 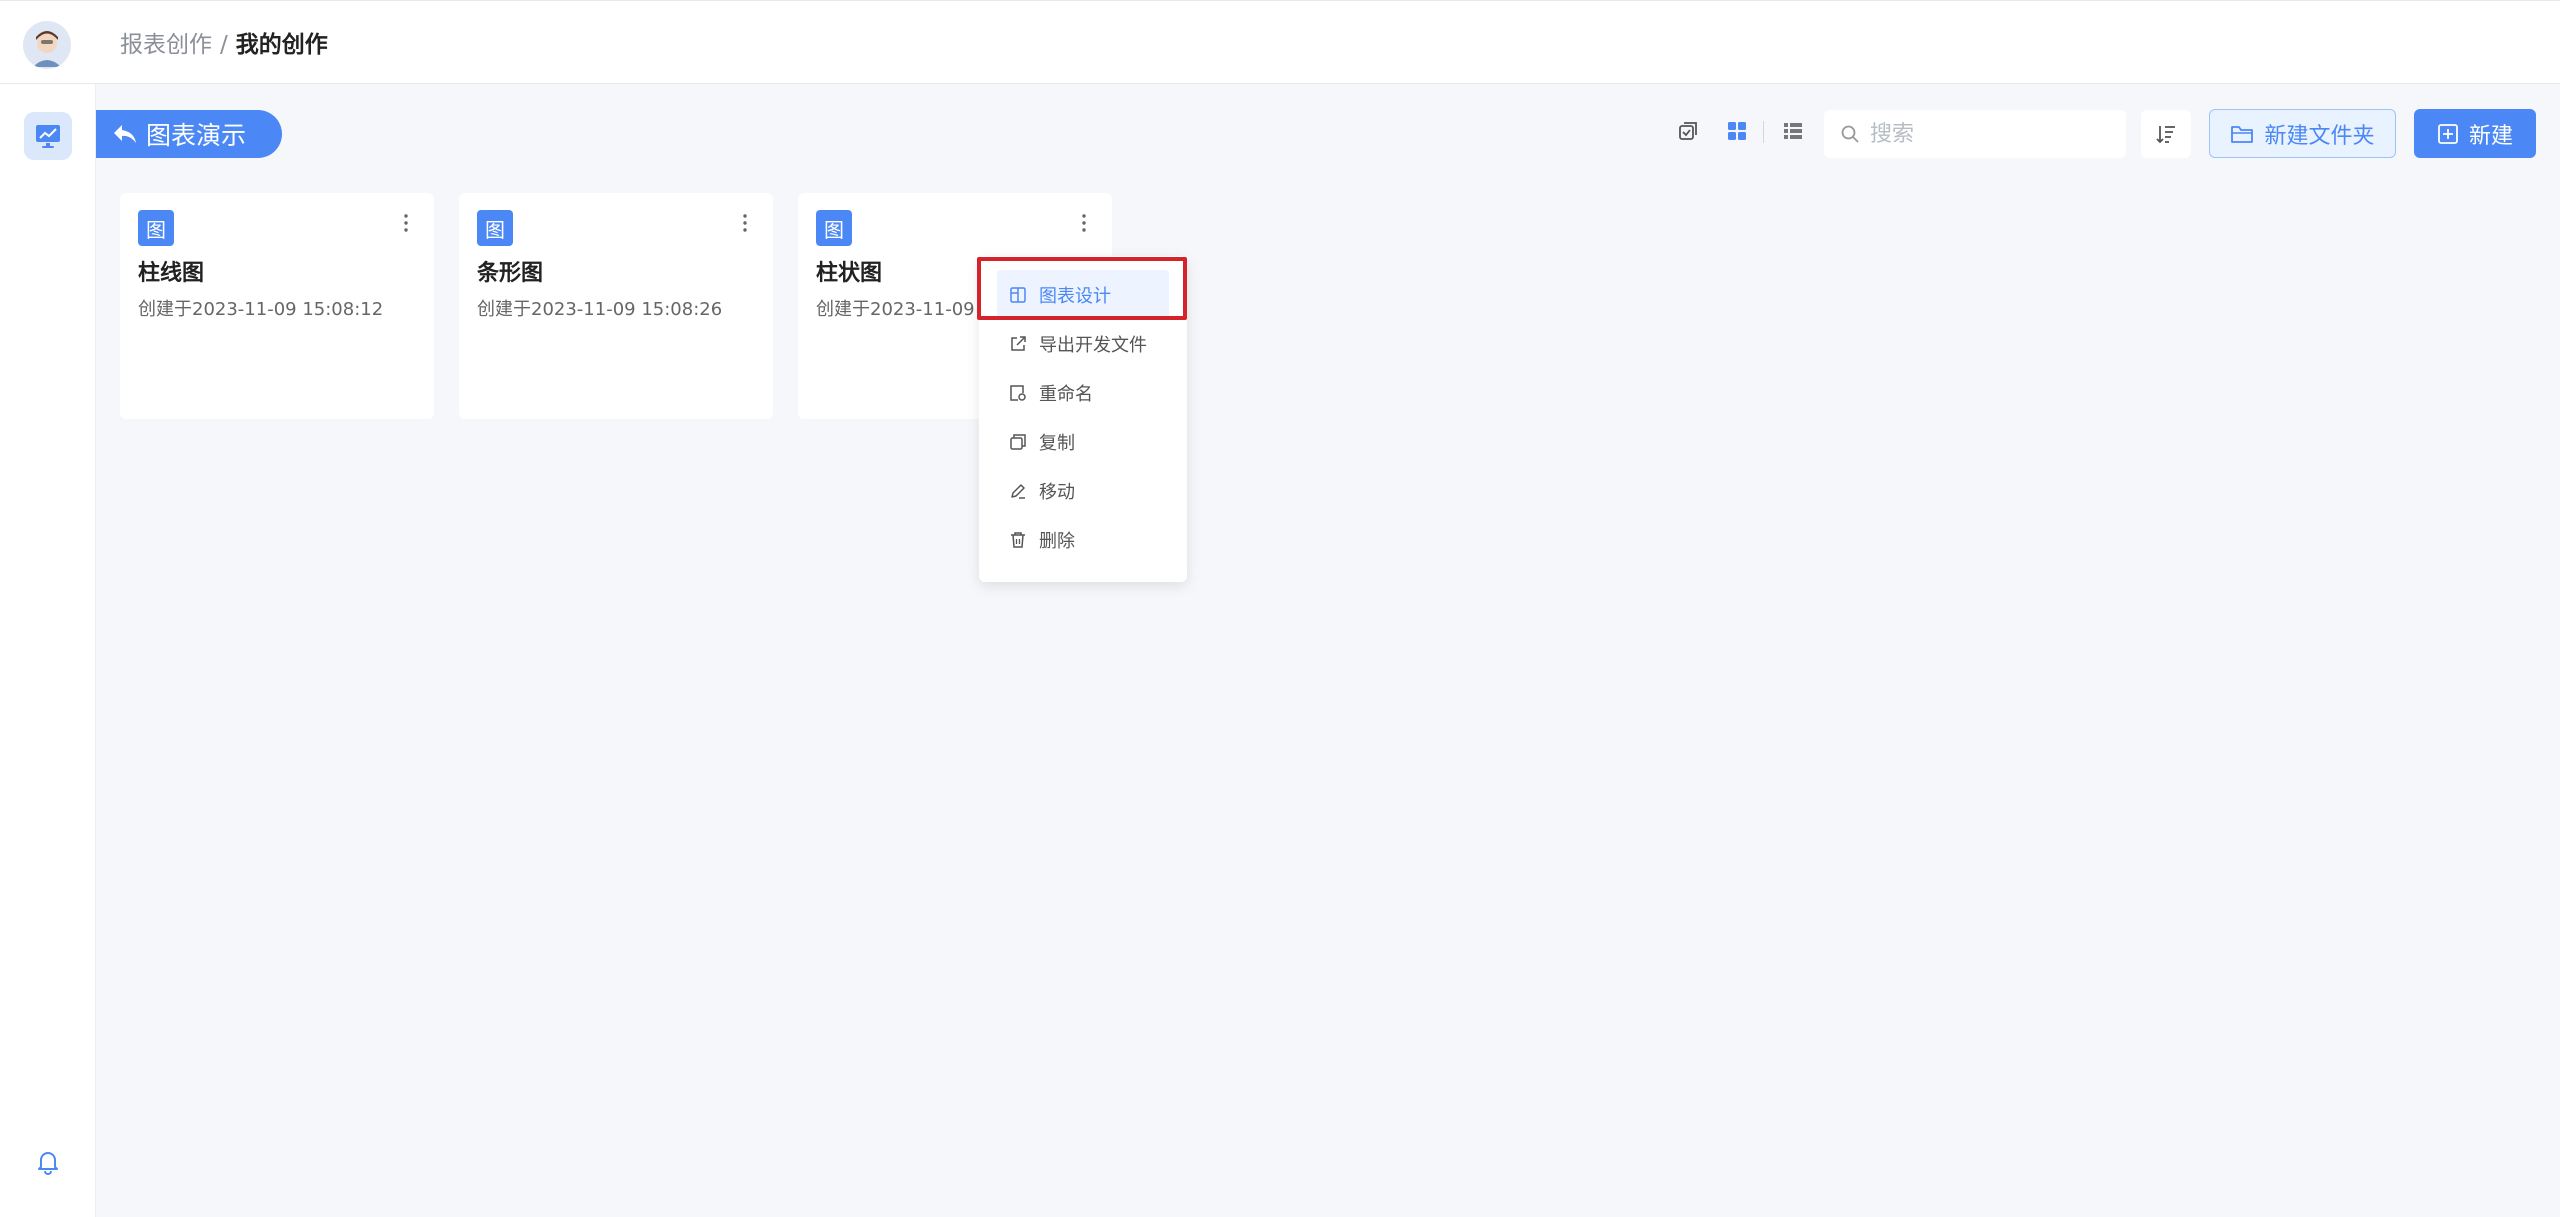 I want to click on sidebar-item-charts, so click(x=48, y=136).